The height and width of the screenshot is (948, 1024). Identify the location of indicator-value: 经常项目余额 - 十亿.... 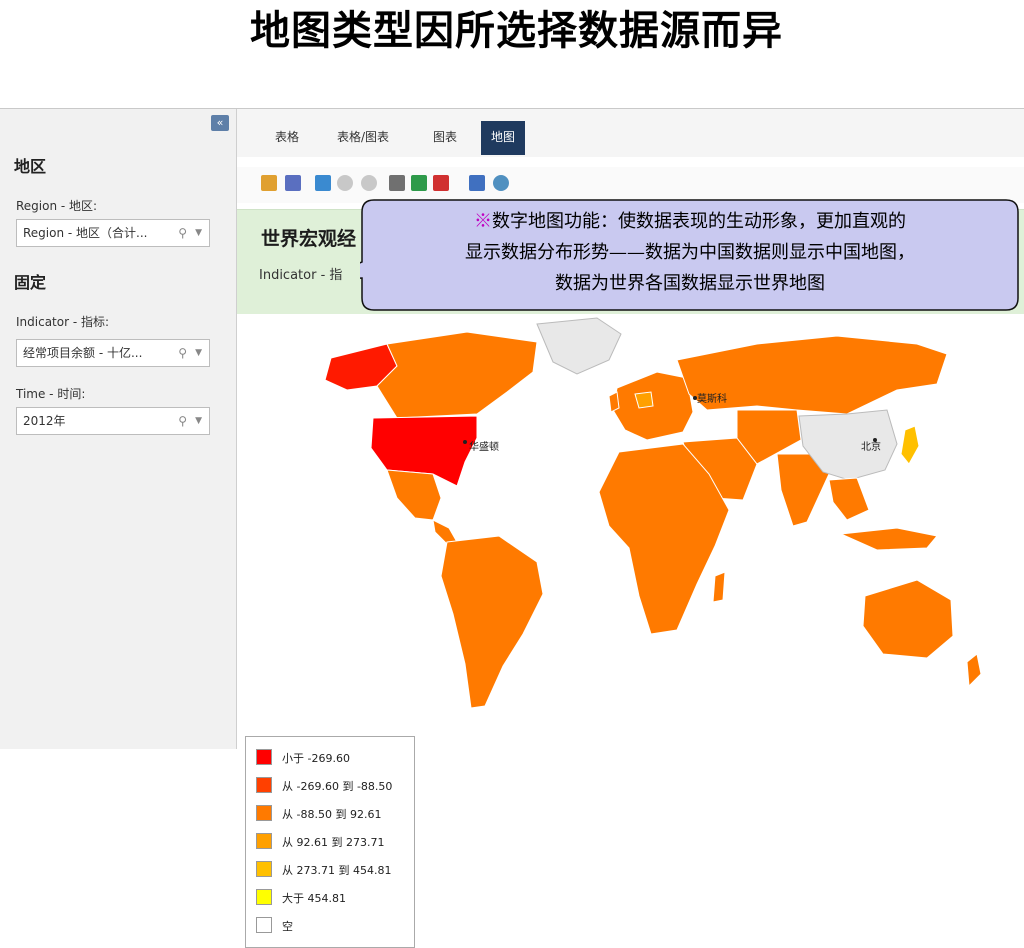
(83, 353).